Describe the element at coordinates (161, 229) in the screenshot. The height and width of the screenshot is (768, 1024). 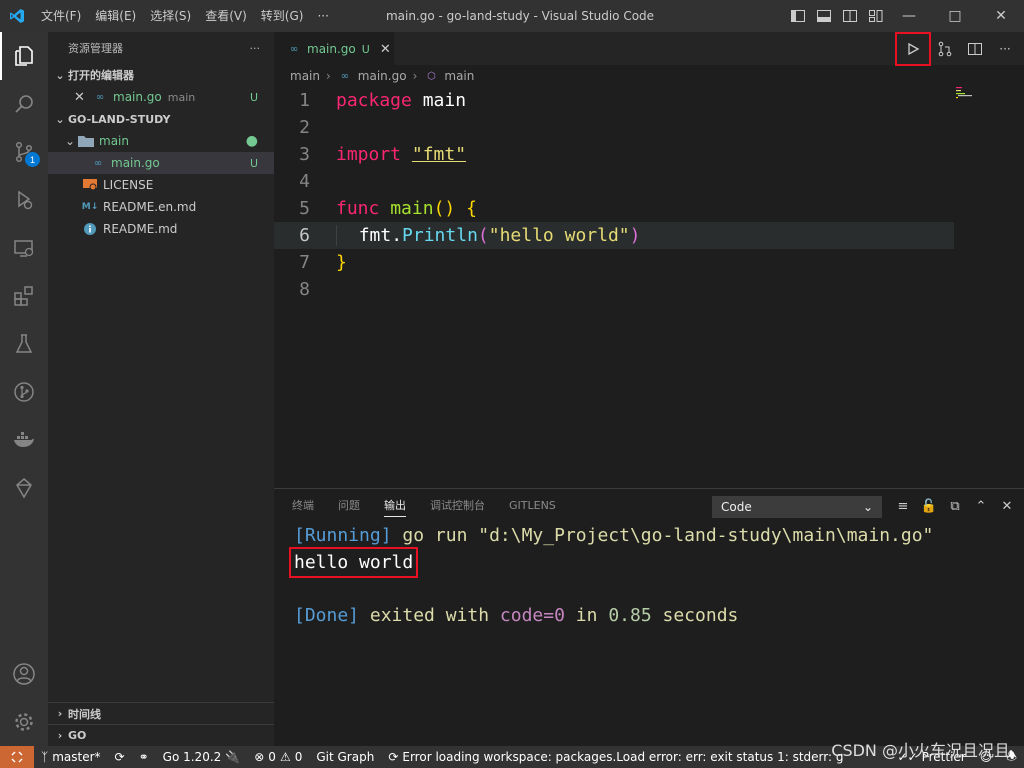
I see `tree-file-readme: README.md` at that location.